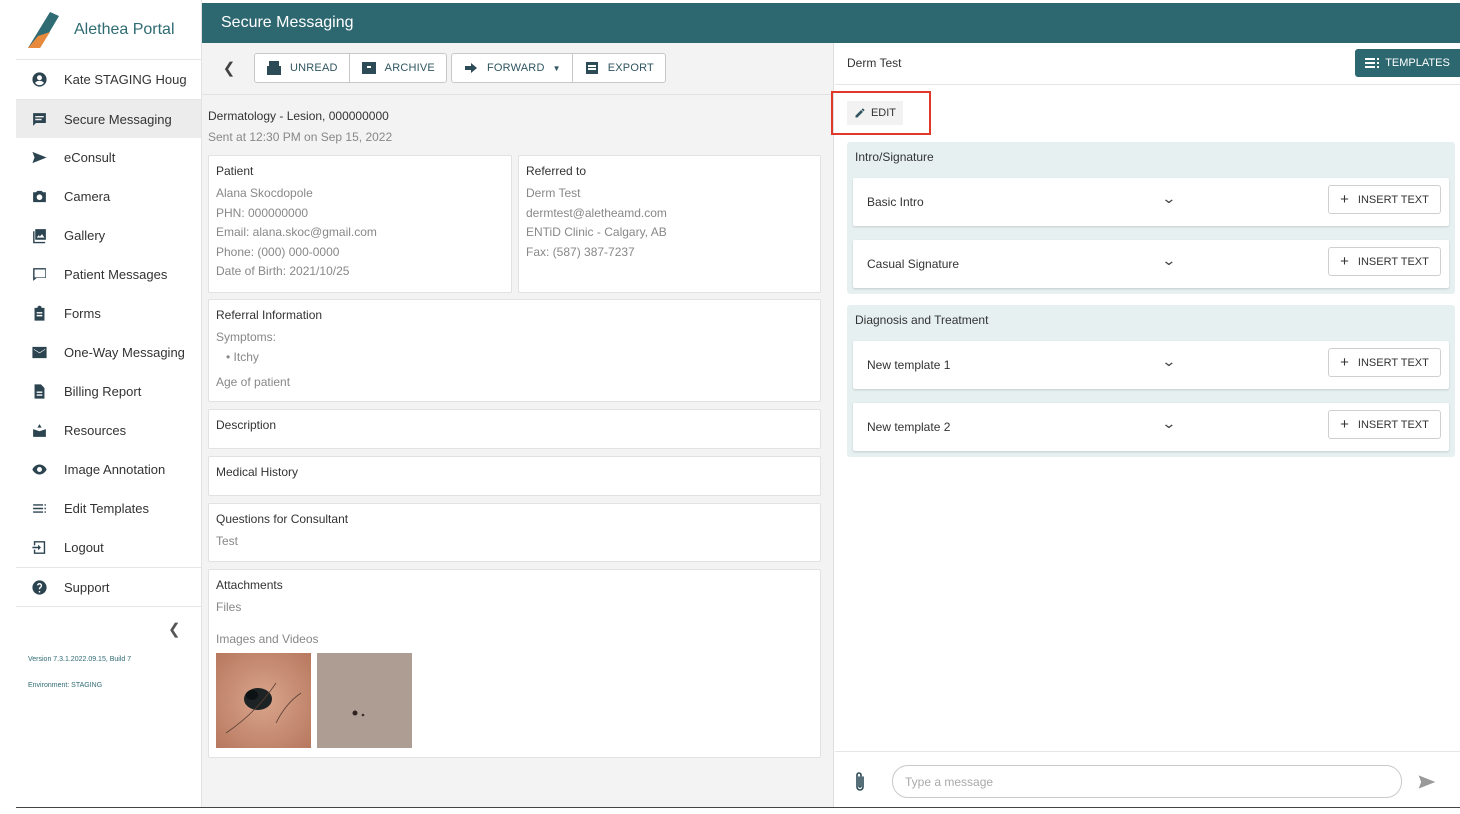  Describe the element at coordinates (108, 30) in the screenshot. I see `brand: Alethea Portal` at that location.